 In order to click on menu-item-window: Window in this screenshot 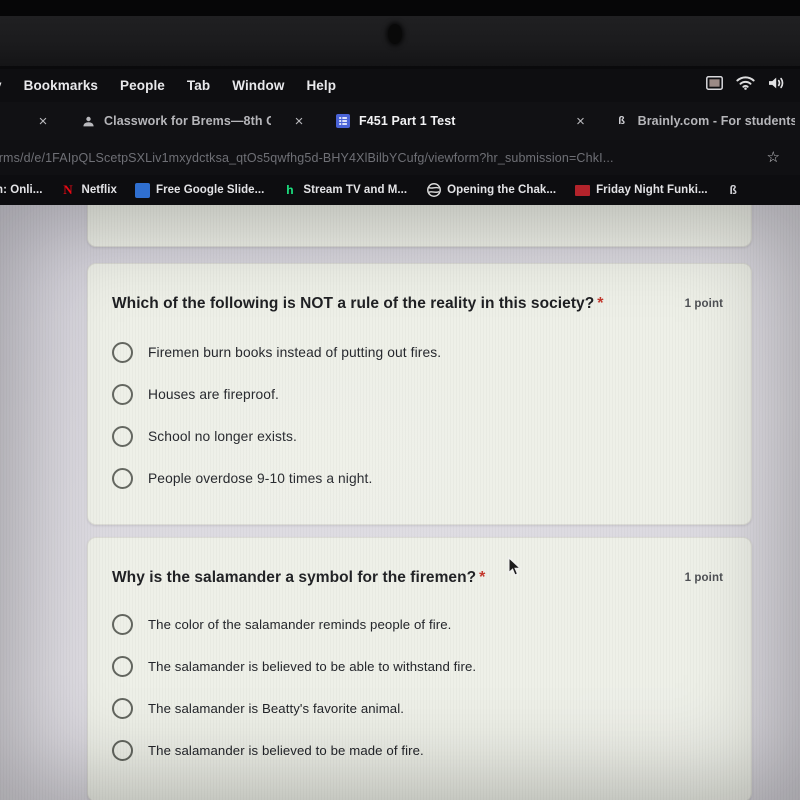, I will do `click(258, 85)`.